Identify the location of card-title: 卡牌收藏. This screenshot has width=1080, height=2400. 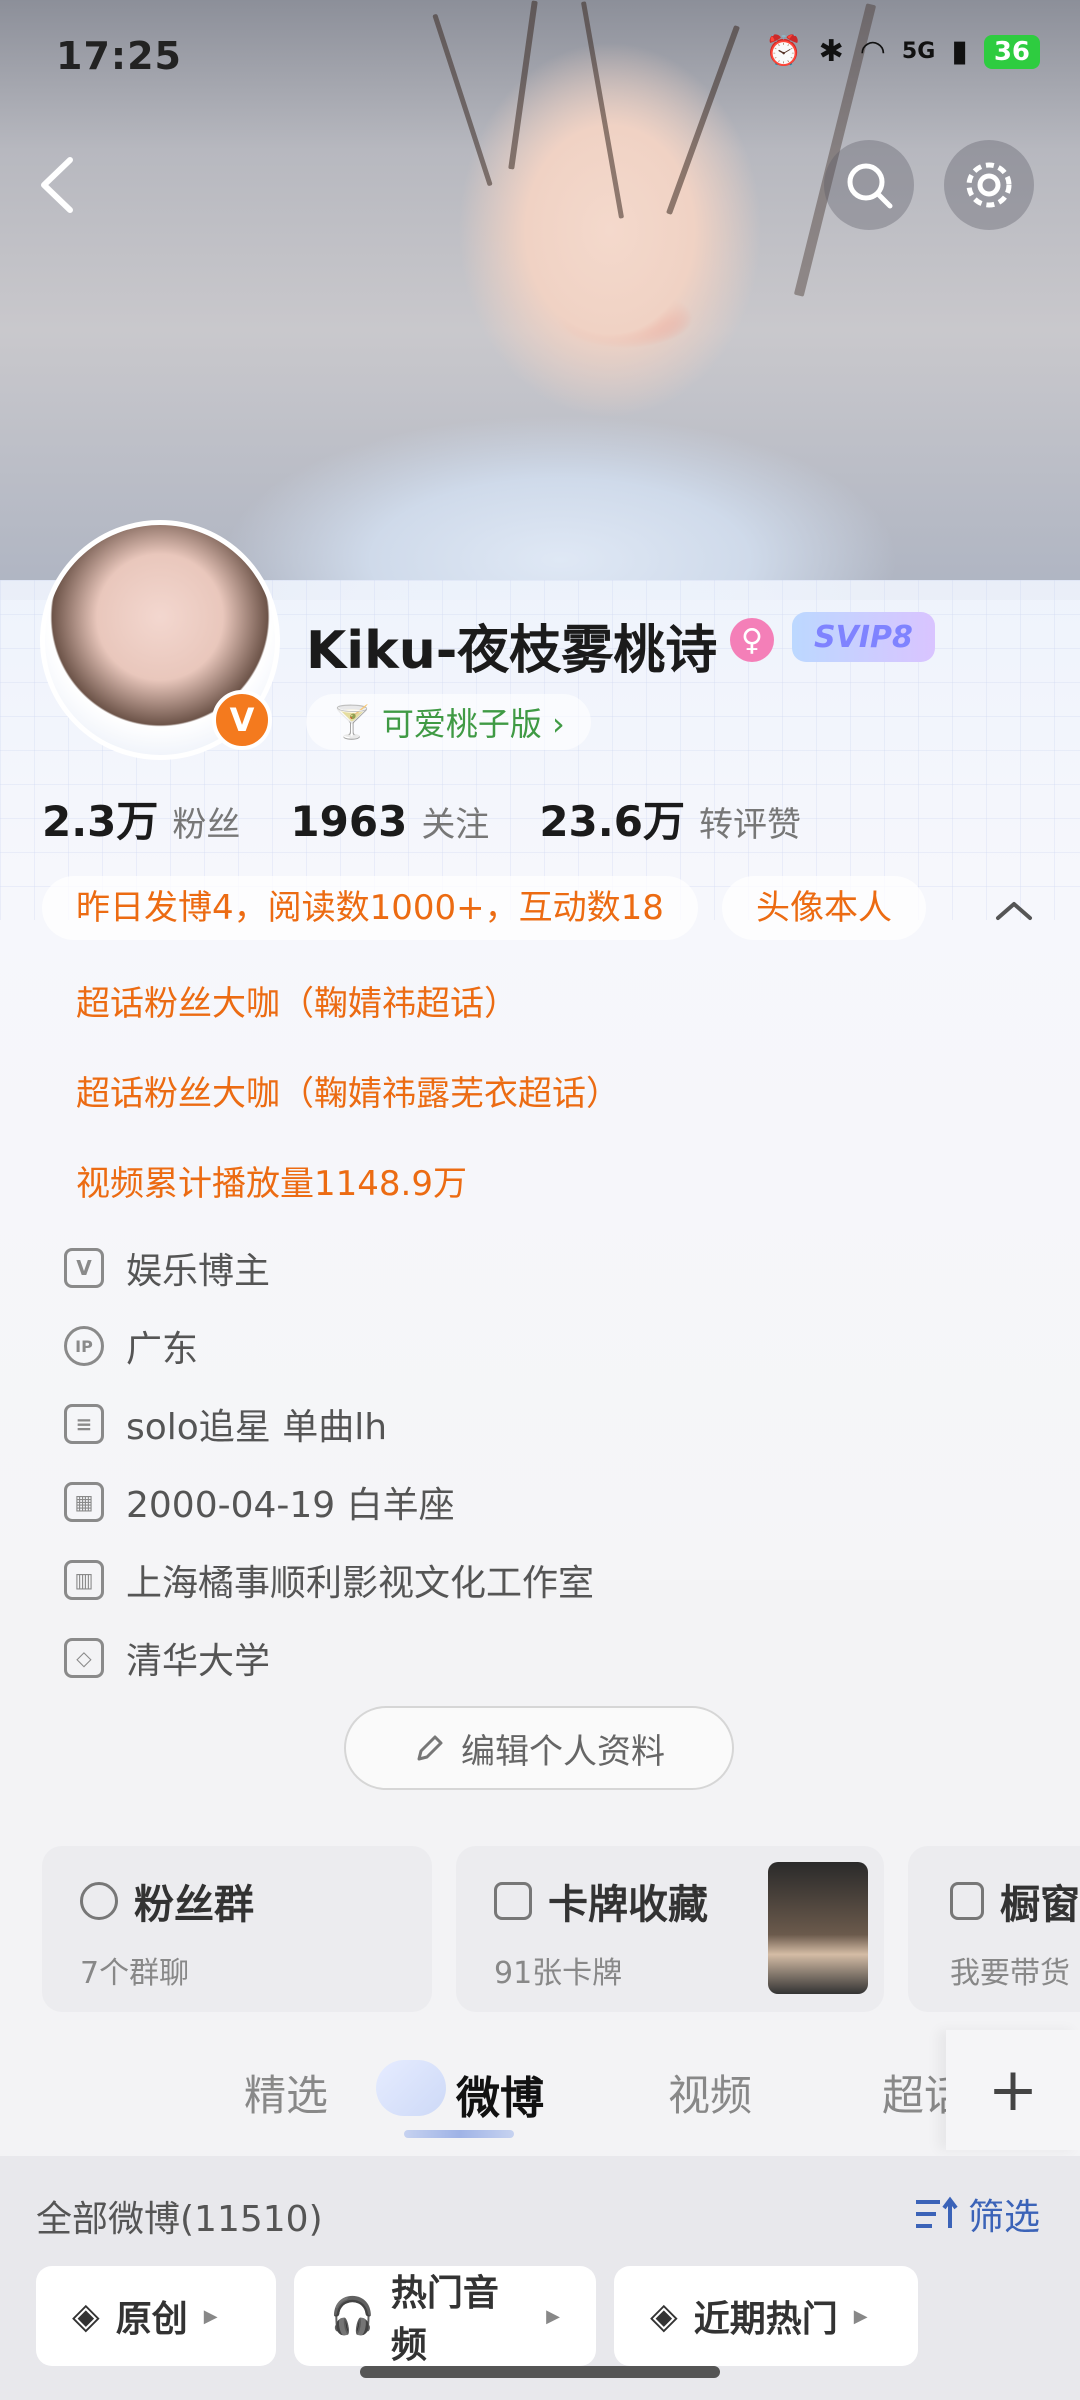
(628, 1905).